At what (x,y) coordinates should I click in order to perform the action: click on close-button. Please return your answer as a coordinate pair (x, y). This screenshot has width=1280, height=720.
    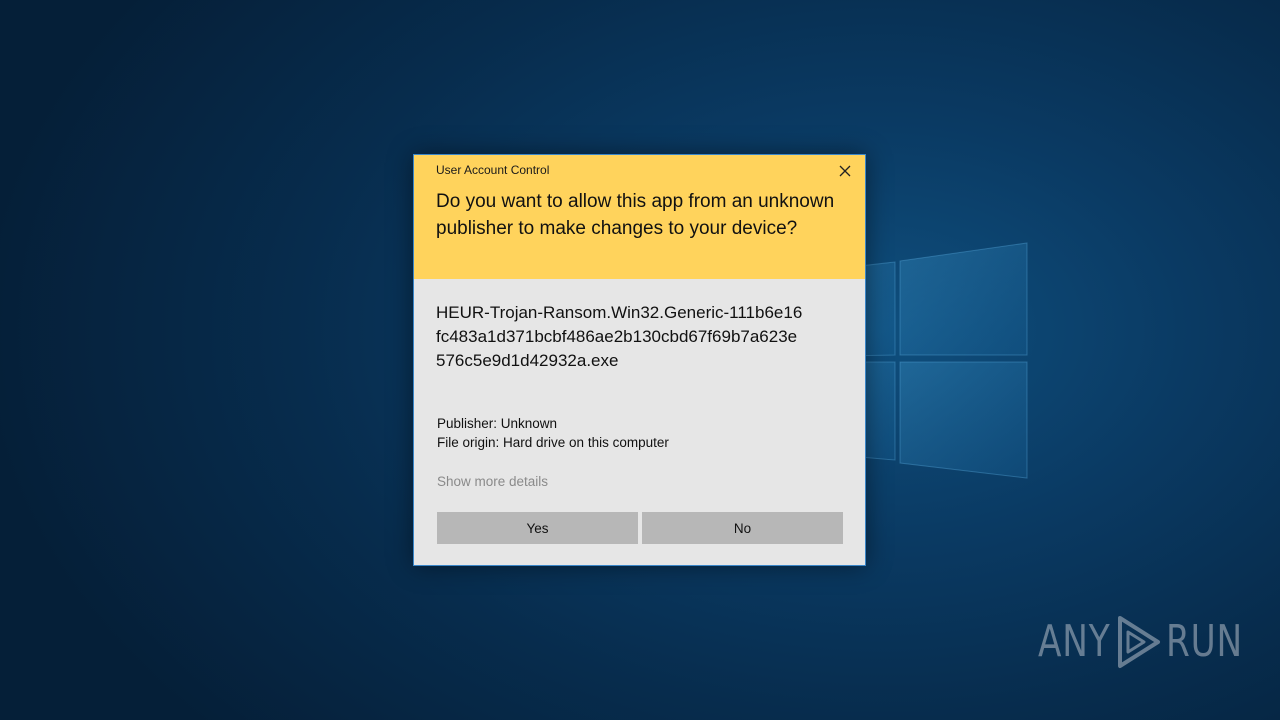
    Looking at the image, I should click on (845, 171).